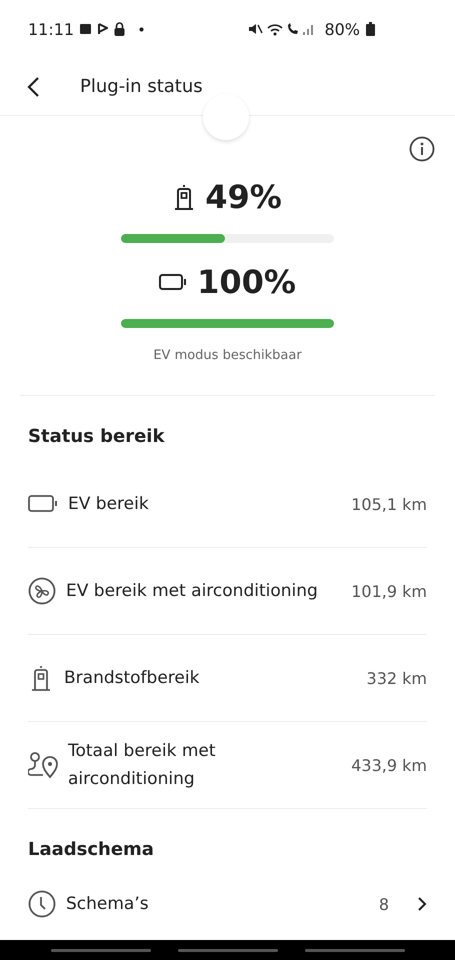 The width and height of the screenshot is (455, 960). What do you see at coordinates (109, 504) in the screenshot?
I see `range-label: EV bereik` at bounding box center [109, 504].